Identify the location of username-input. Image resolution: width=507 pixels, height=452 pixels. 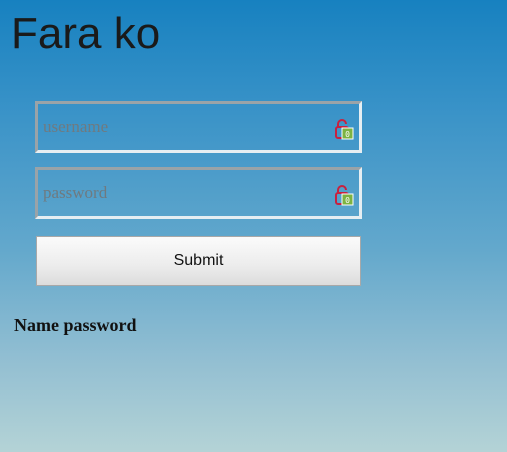
(198, 127).